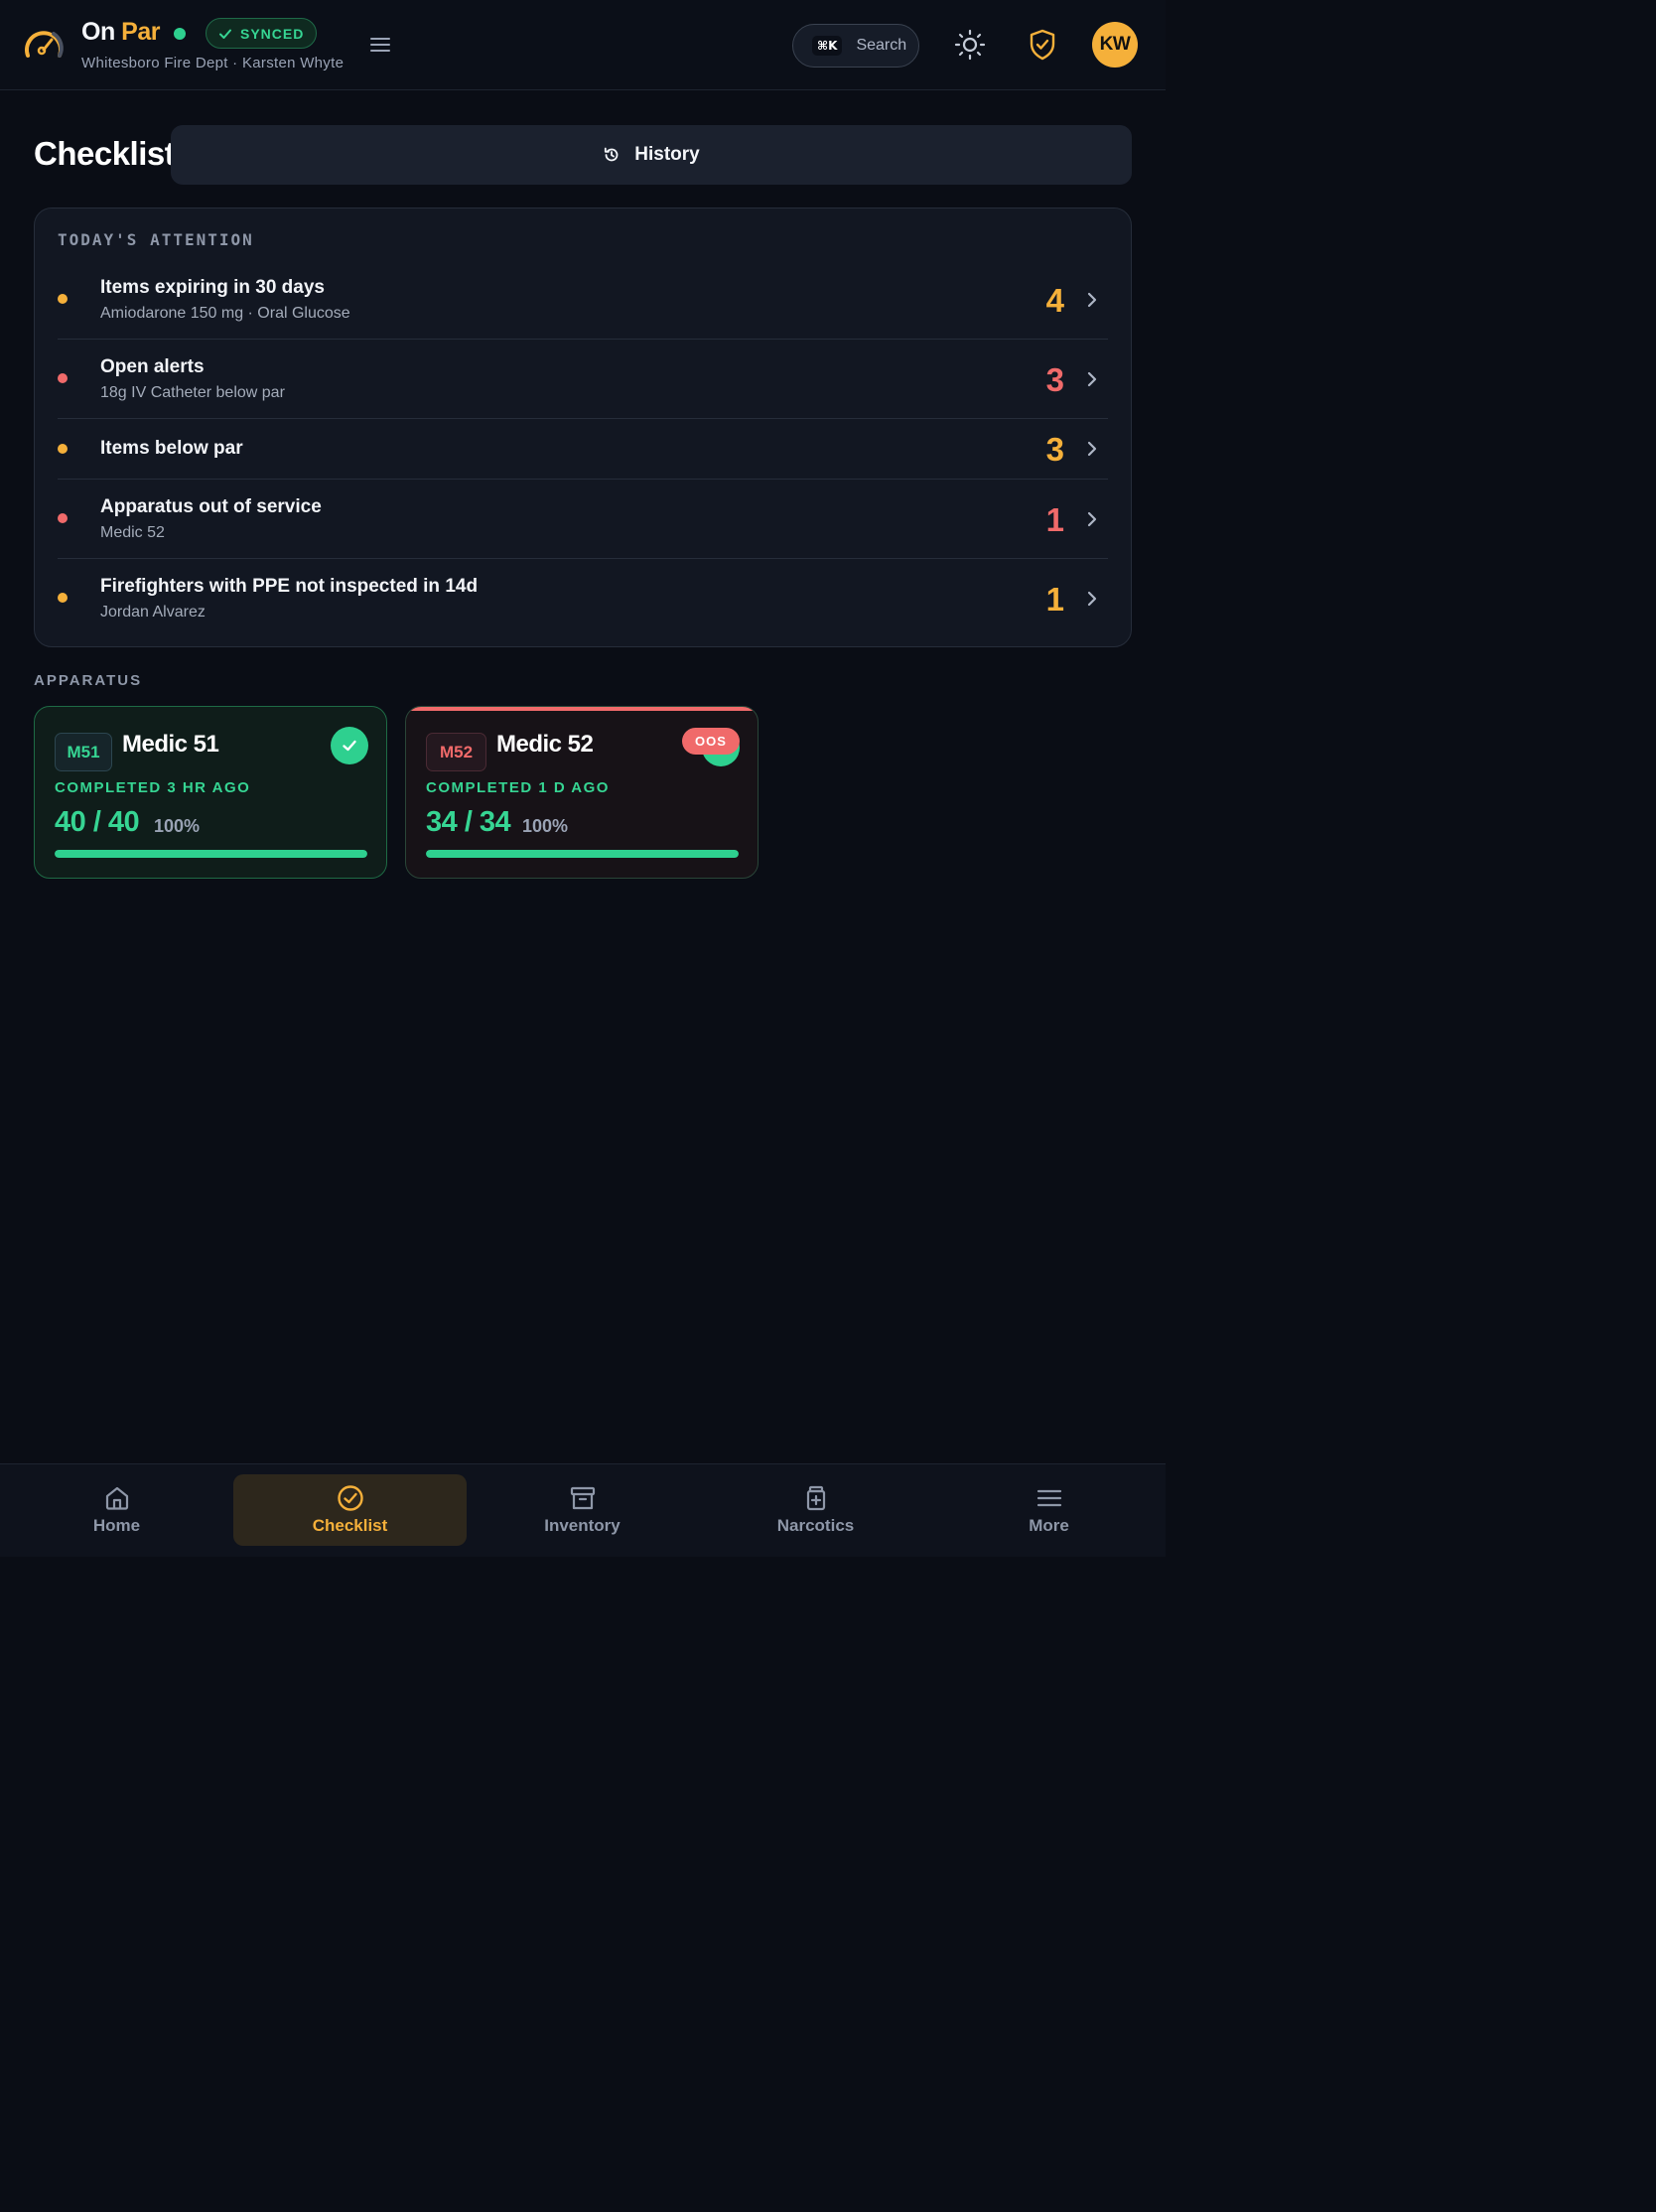 The image size is (1656, 2212). What do you see at coordinates (211, 506) in the screenshot?
I see `attention-title: Apparatus out of service` at bounding box center [211, 506].